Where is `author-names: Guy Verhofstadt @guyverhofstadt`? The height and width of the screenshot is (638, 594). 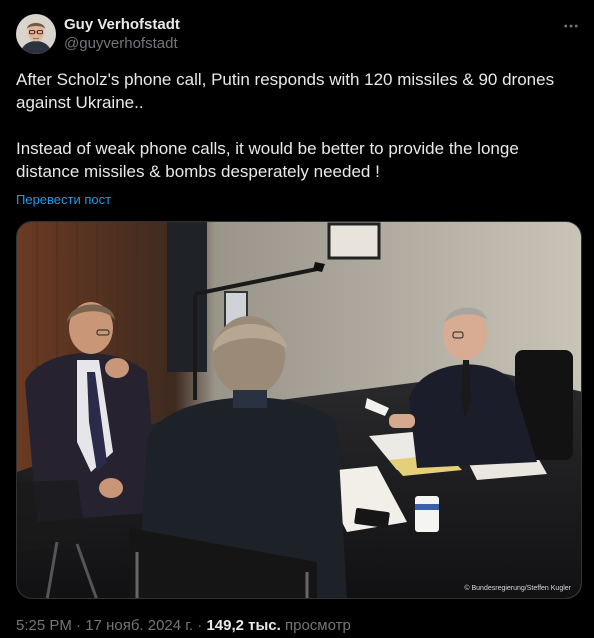
author-names: Guy Verhofstadt @guyverhofstadt is located at coordinates (122, 34).